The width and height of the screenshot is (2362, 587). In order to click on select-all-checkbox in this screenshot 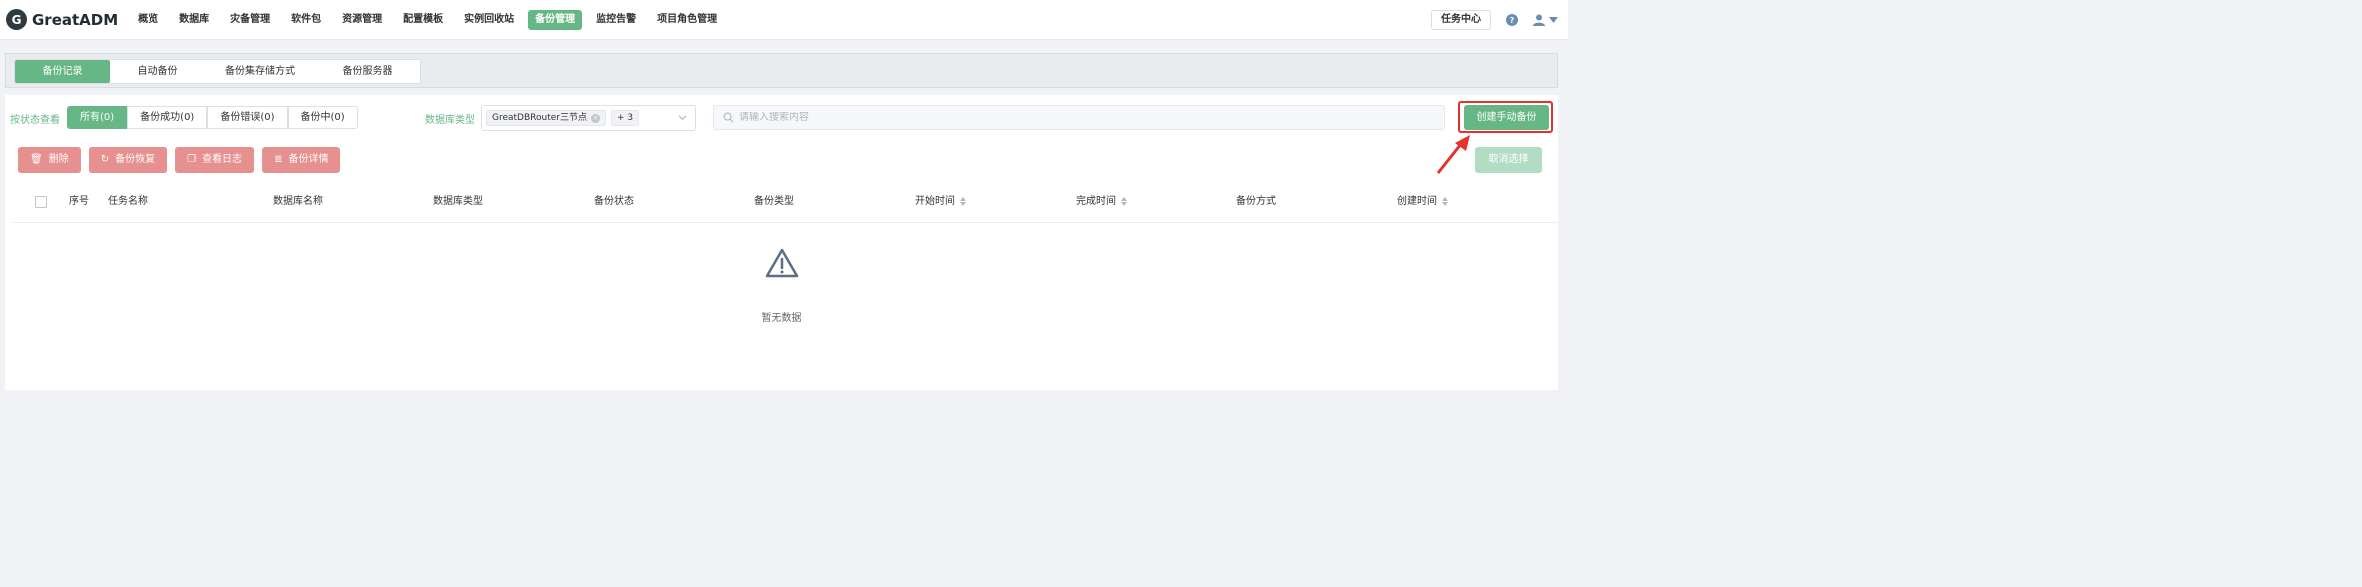, I will do `click(41, 201)`.